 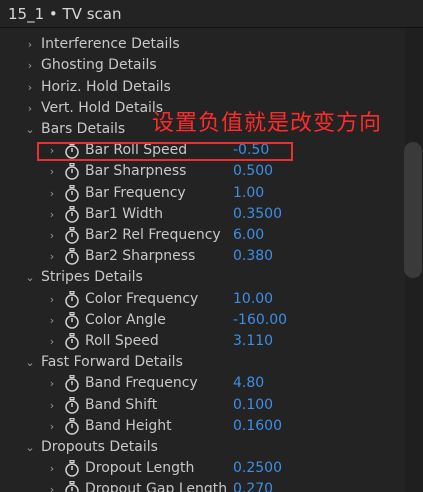 I want to click on section-row: ⌄ Dropouts Details, so click(x=202, y=447).